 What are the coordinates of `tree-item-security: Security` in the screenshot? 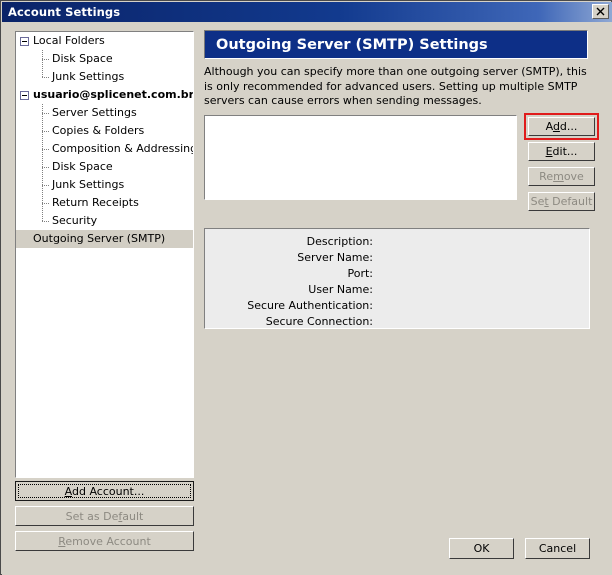 It's located at (104, 221).